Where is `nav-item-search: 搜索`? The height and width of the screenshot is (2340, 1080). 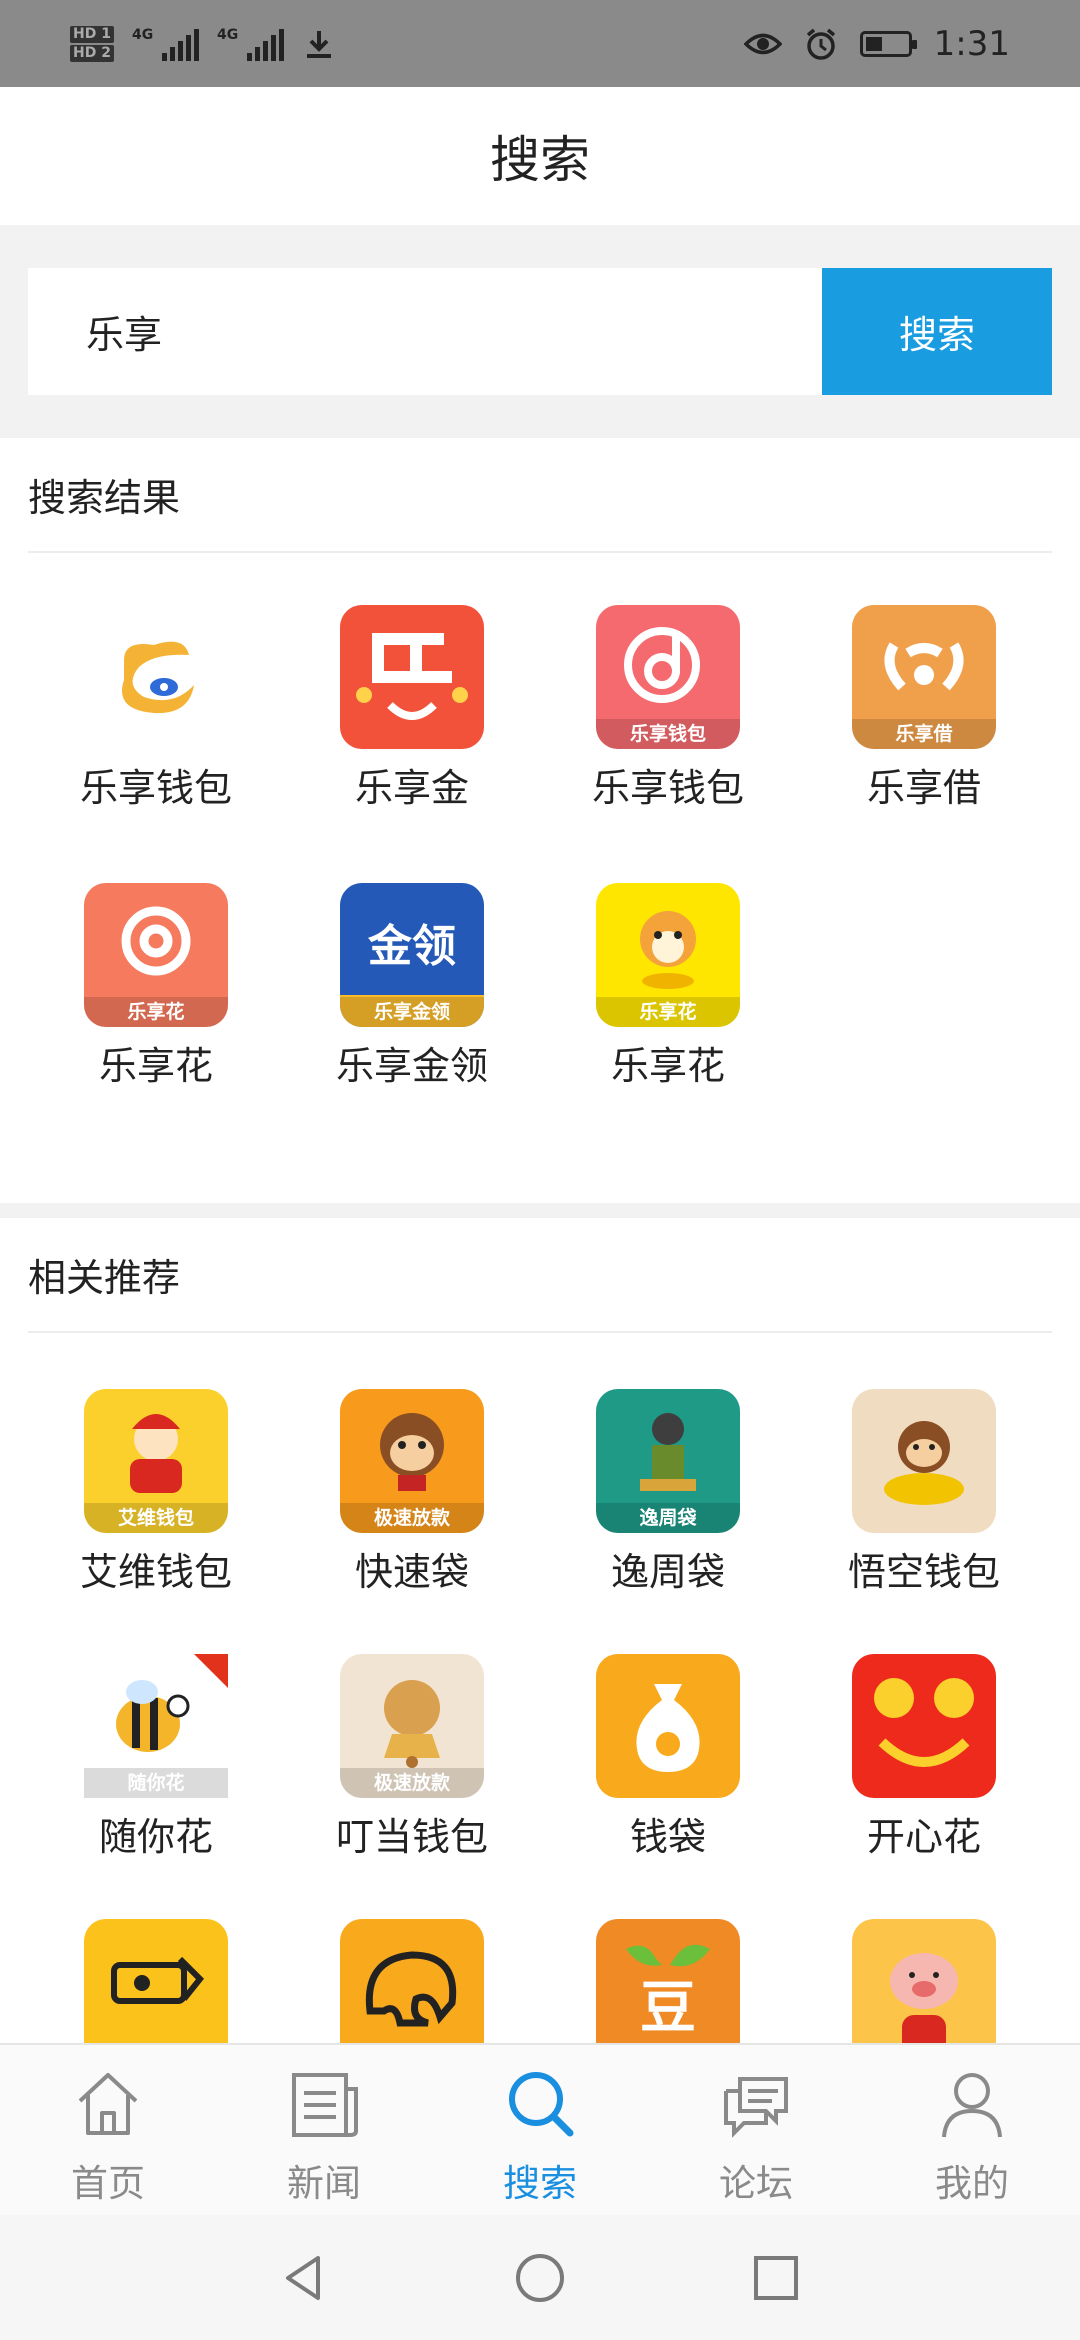 nav-item-search: 搜索 is located at coordinates (540, 2130).